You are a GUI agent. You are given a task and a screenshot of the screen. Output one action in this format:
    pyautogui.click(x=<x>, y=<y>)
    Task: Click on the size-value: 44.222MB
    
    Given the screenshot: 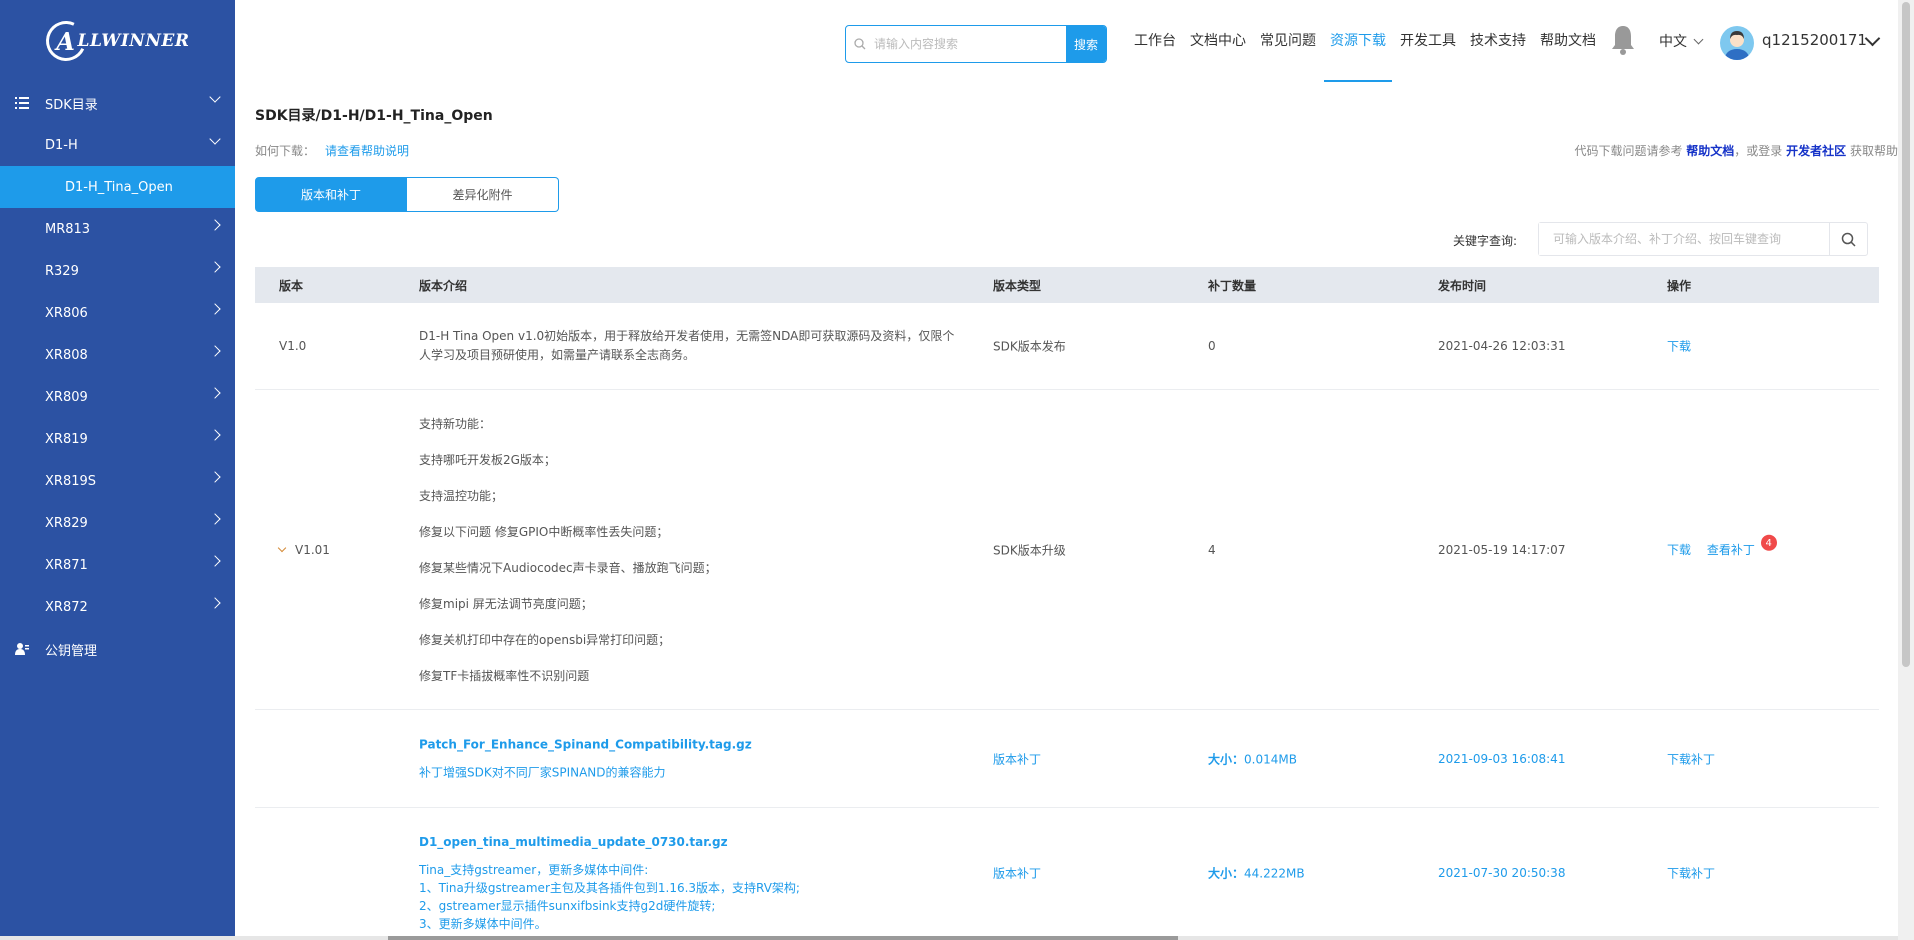 What is the action you would take?
    pyautogui.click(x=1274, y=873)
    